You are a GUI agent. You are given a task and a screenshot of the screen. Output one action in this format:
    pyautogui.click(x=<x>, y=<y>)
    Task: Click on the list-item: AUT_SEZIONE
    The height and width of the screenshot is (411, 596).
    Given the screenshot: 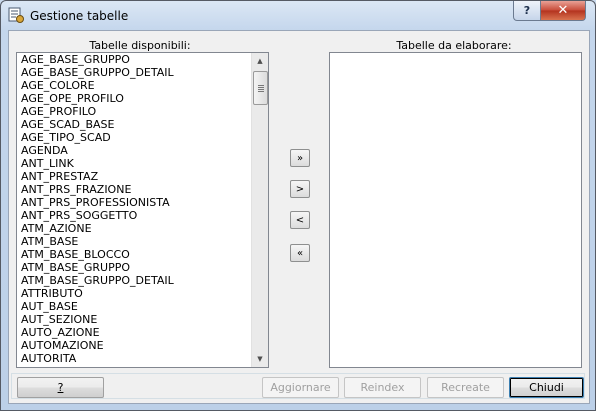 What is the action you would take?
    pyautogui.click(x=135, y=319)
    